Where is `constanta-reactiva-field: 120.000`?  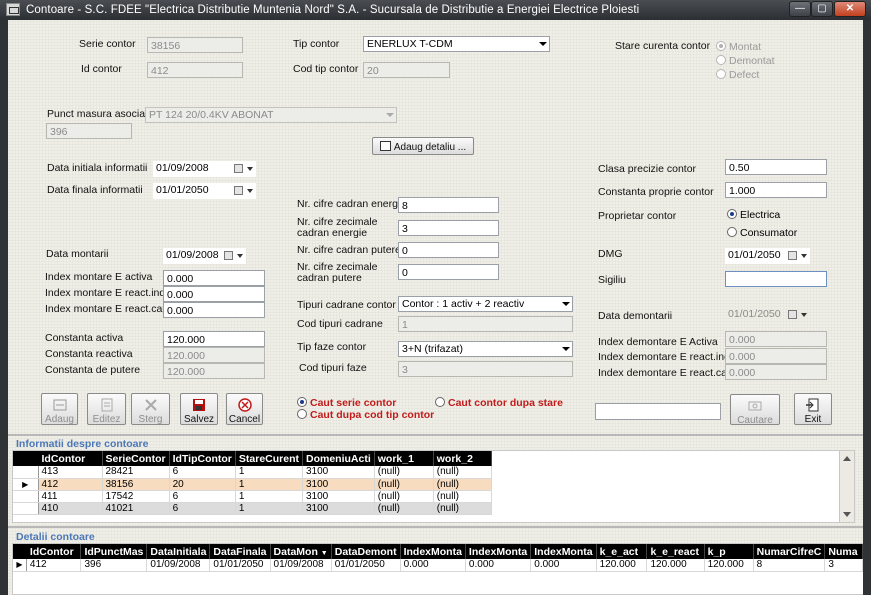
constanta-reactiva-field: 120.000 is located at coordinates (214, 355).